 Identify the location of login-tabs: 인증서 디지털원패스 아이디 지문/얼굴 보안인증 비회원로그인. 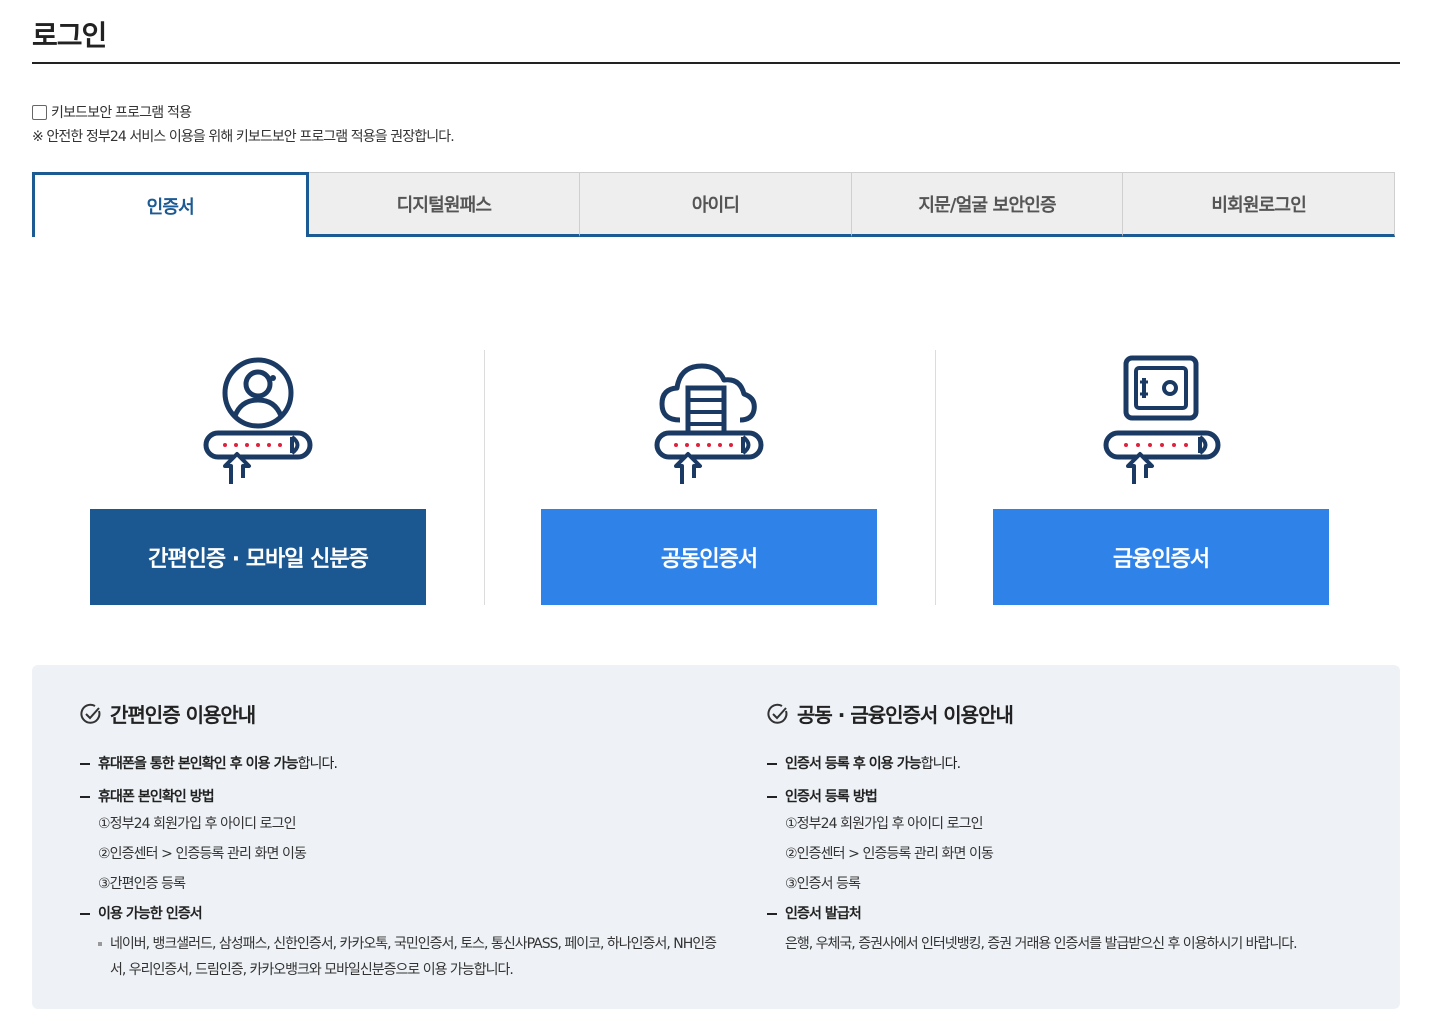
(713, 204).